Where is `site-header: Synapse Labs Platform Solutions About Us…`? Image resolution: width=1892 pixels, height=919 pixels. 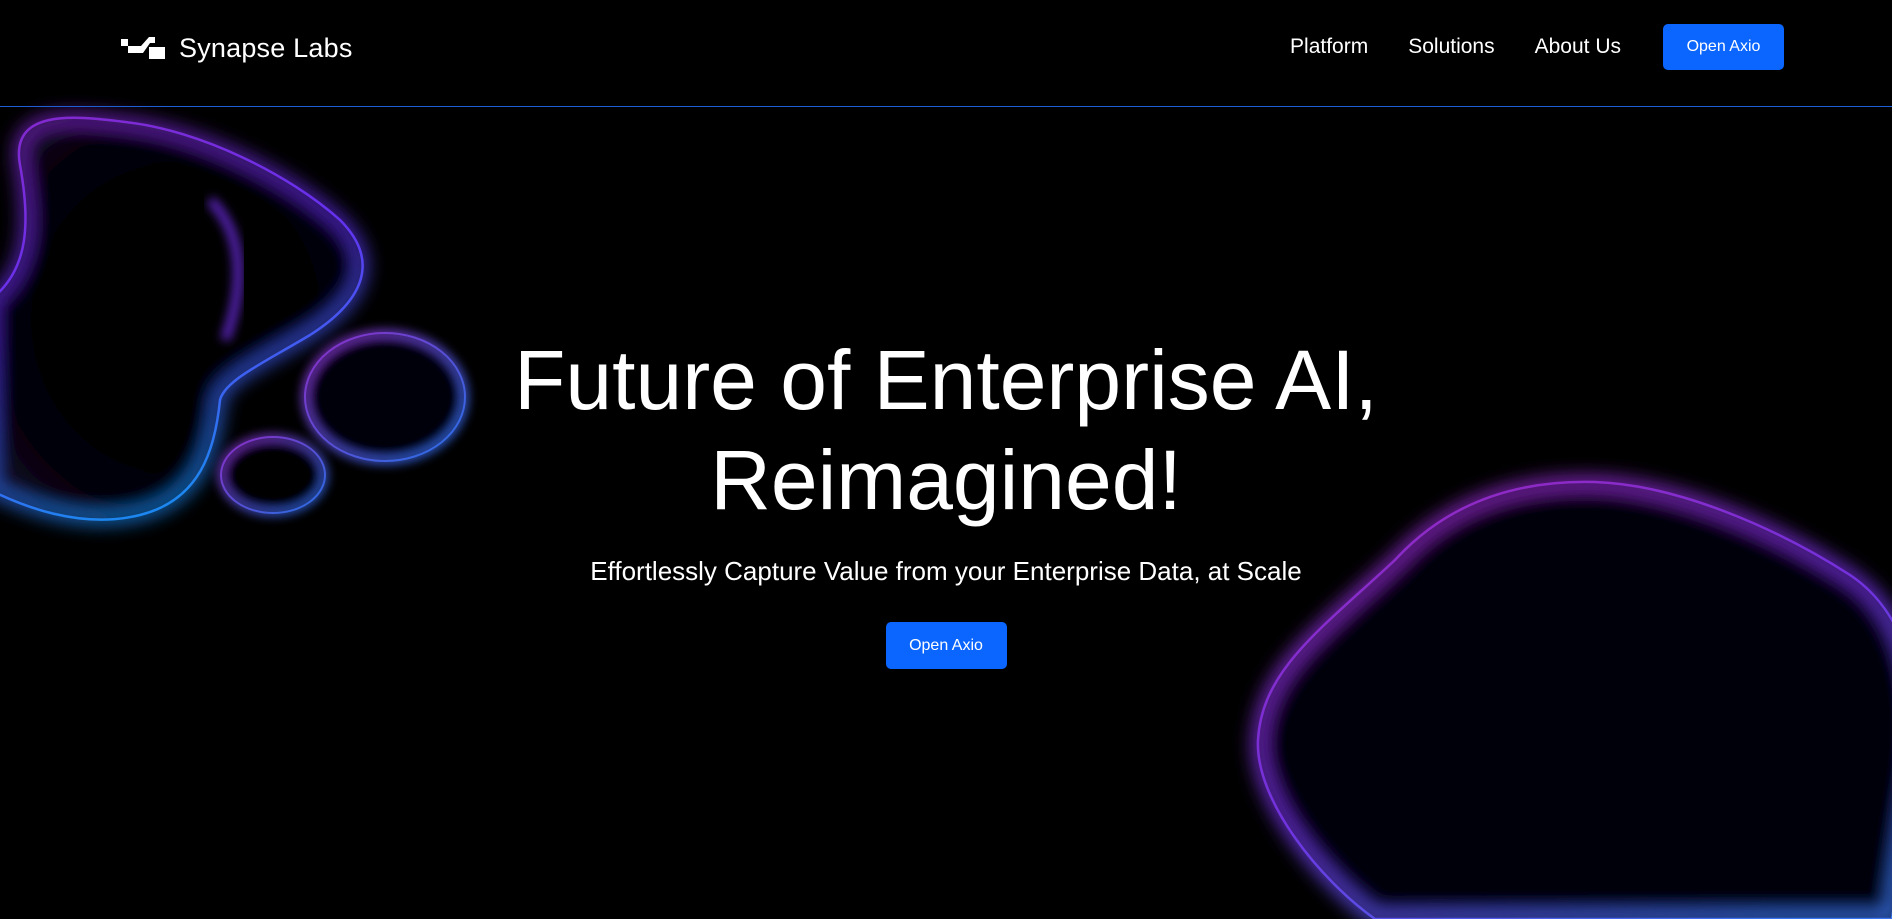
site-header: Synapse Labs Platform Solutions About Us… is located at coordinates (946, 53).